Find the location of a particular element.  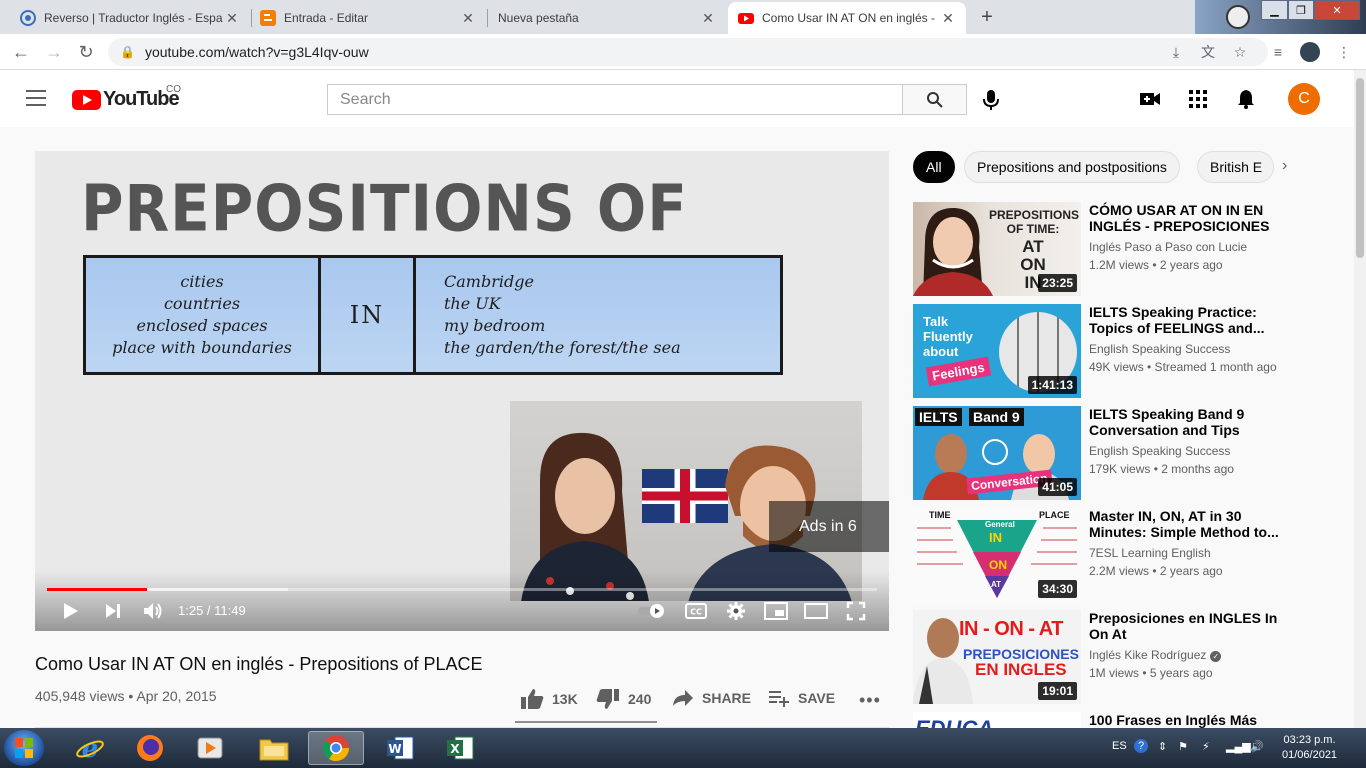

chrome-taskbar-icon is located at coordinates (336, 748).